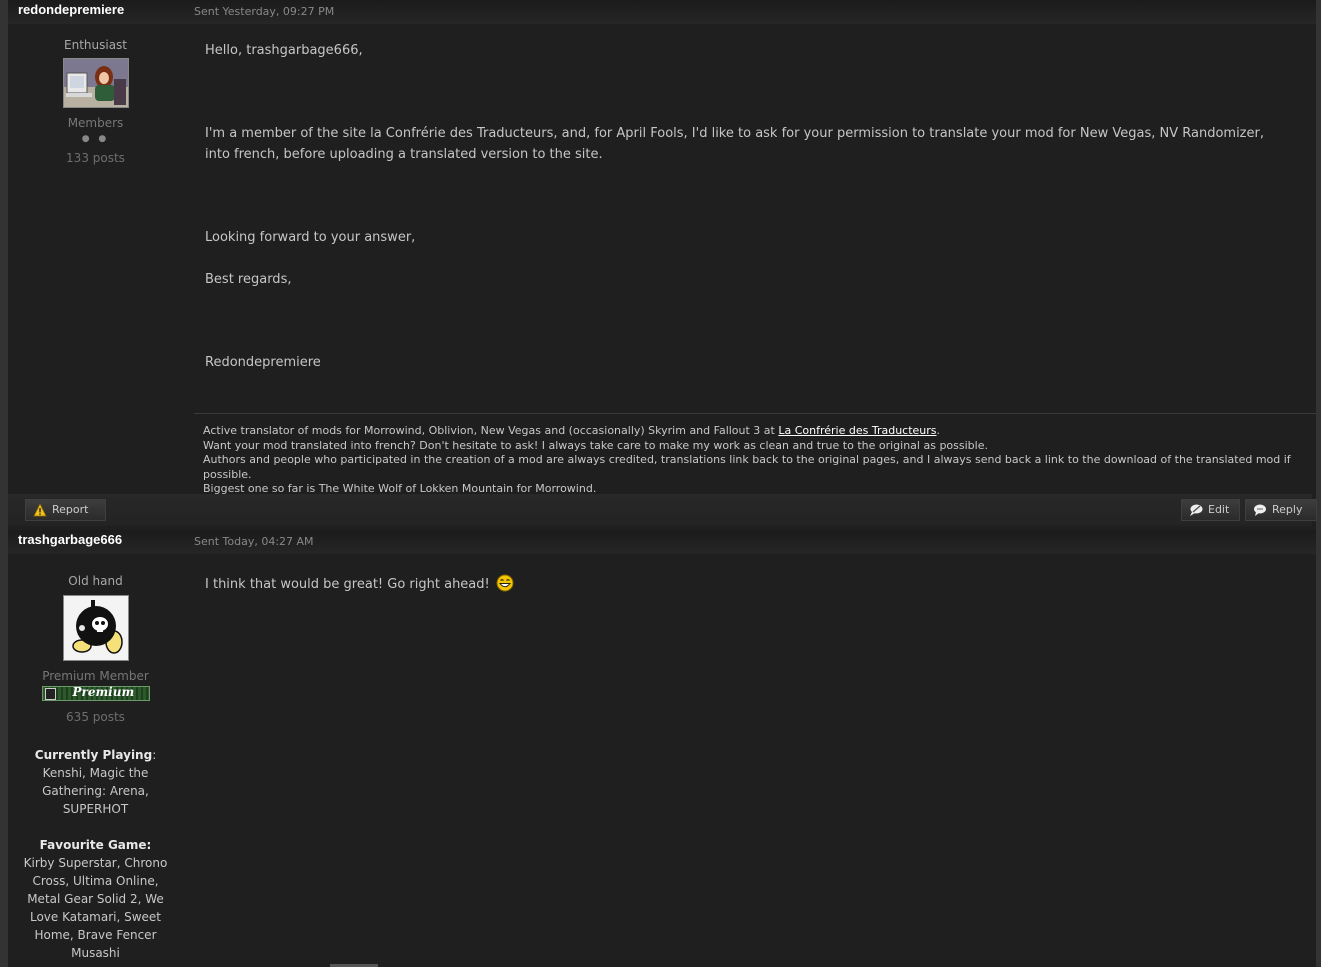 The height and width of the screenshot is (967, 1321). Describe the element at coordinates (95, 581) in the screenshot. I see `member-rank: Old hand` at that location.